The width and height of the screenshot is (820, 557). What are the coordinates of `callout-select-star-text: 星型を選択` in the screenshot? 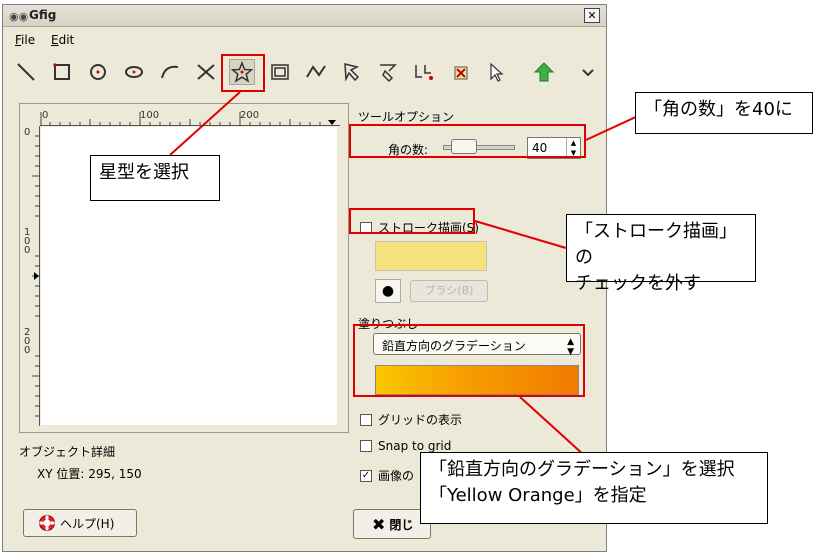 It's located at (144, 172).